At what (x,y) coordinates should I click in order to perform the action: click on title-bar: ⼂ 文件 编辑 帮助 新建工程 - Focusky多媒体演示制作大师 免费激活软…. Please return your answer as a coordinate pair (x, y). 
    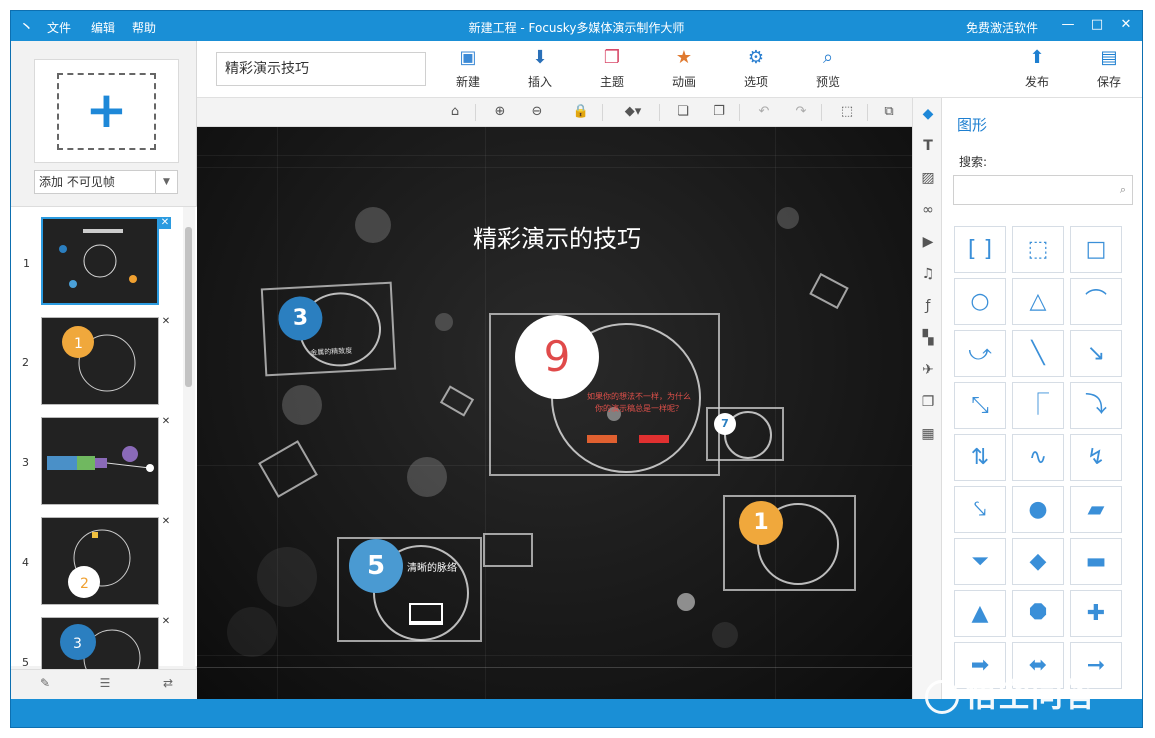
    Looking at the image, I should click on (576, 26).